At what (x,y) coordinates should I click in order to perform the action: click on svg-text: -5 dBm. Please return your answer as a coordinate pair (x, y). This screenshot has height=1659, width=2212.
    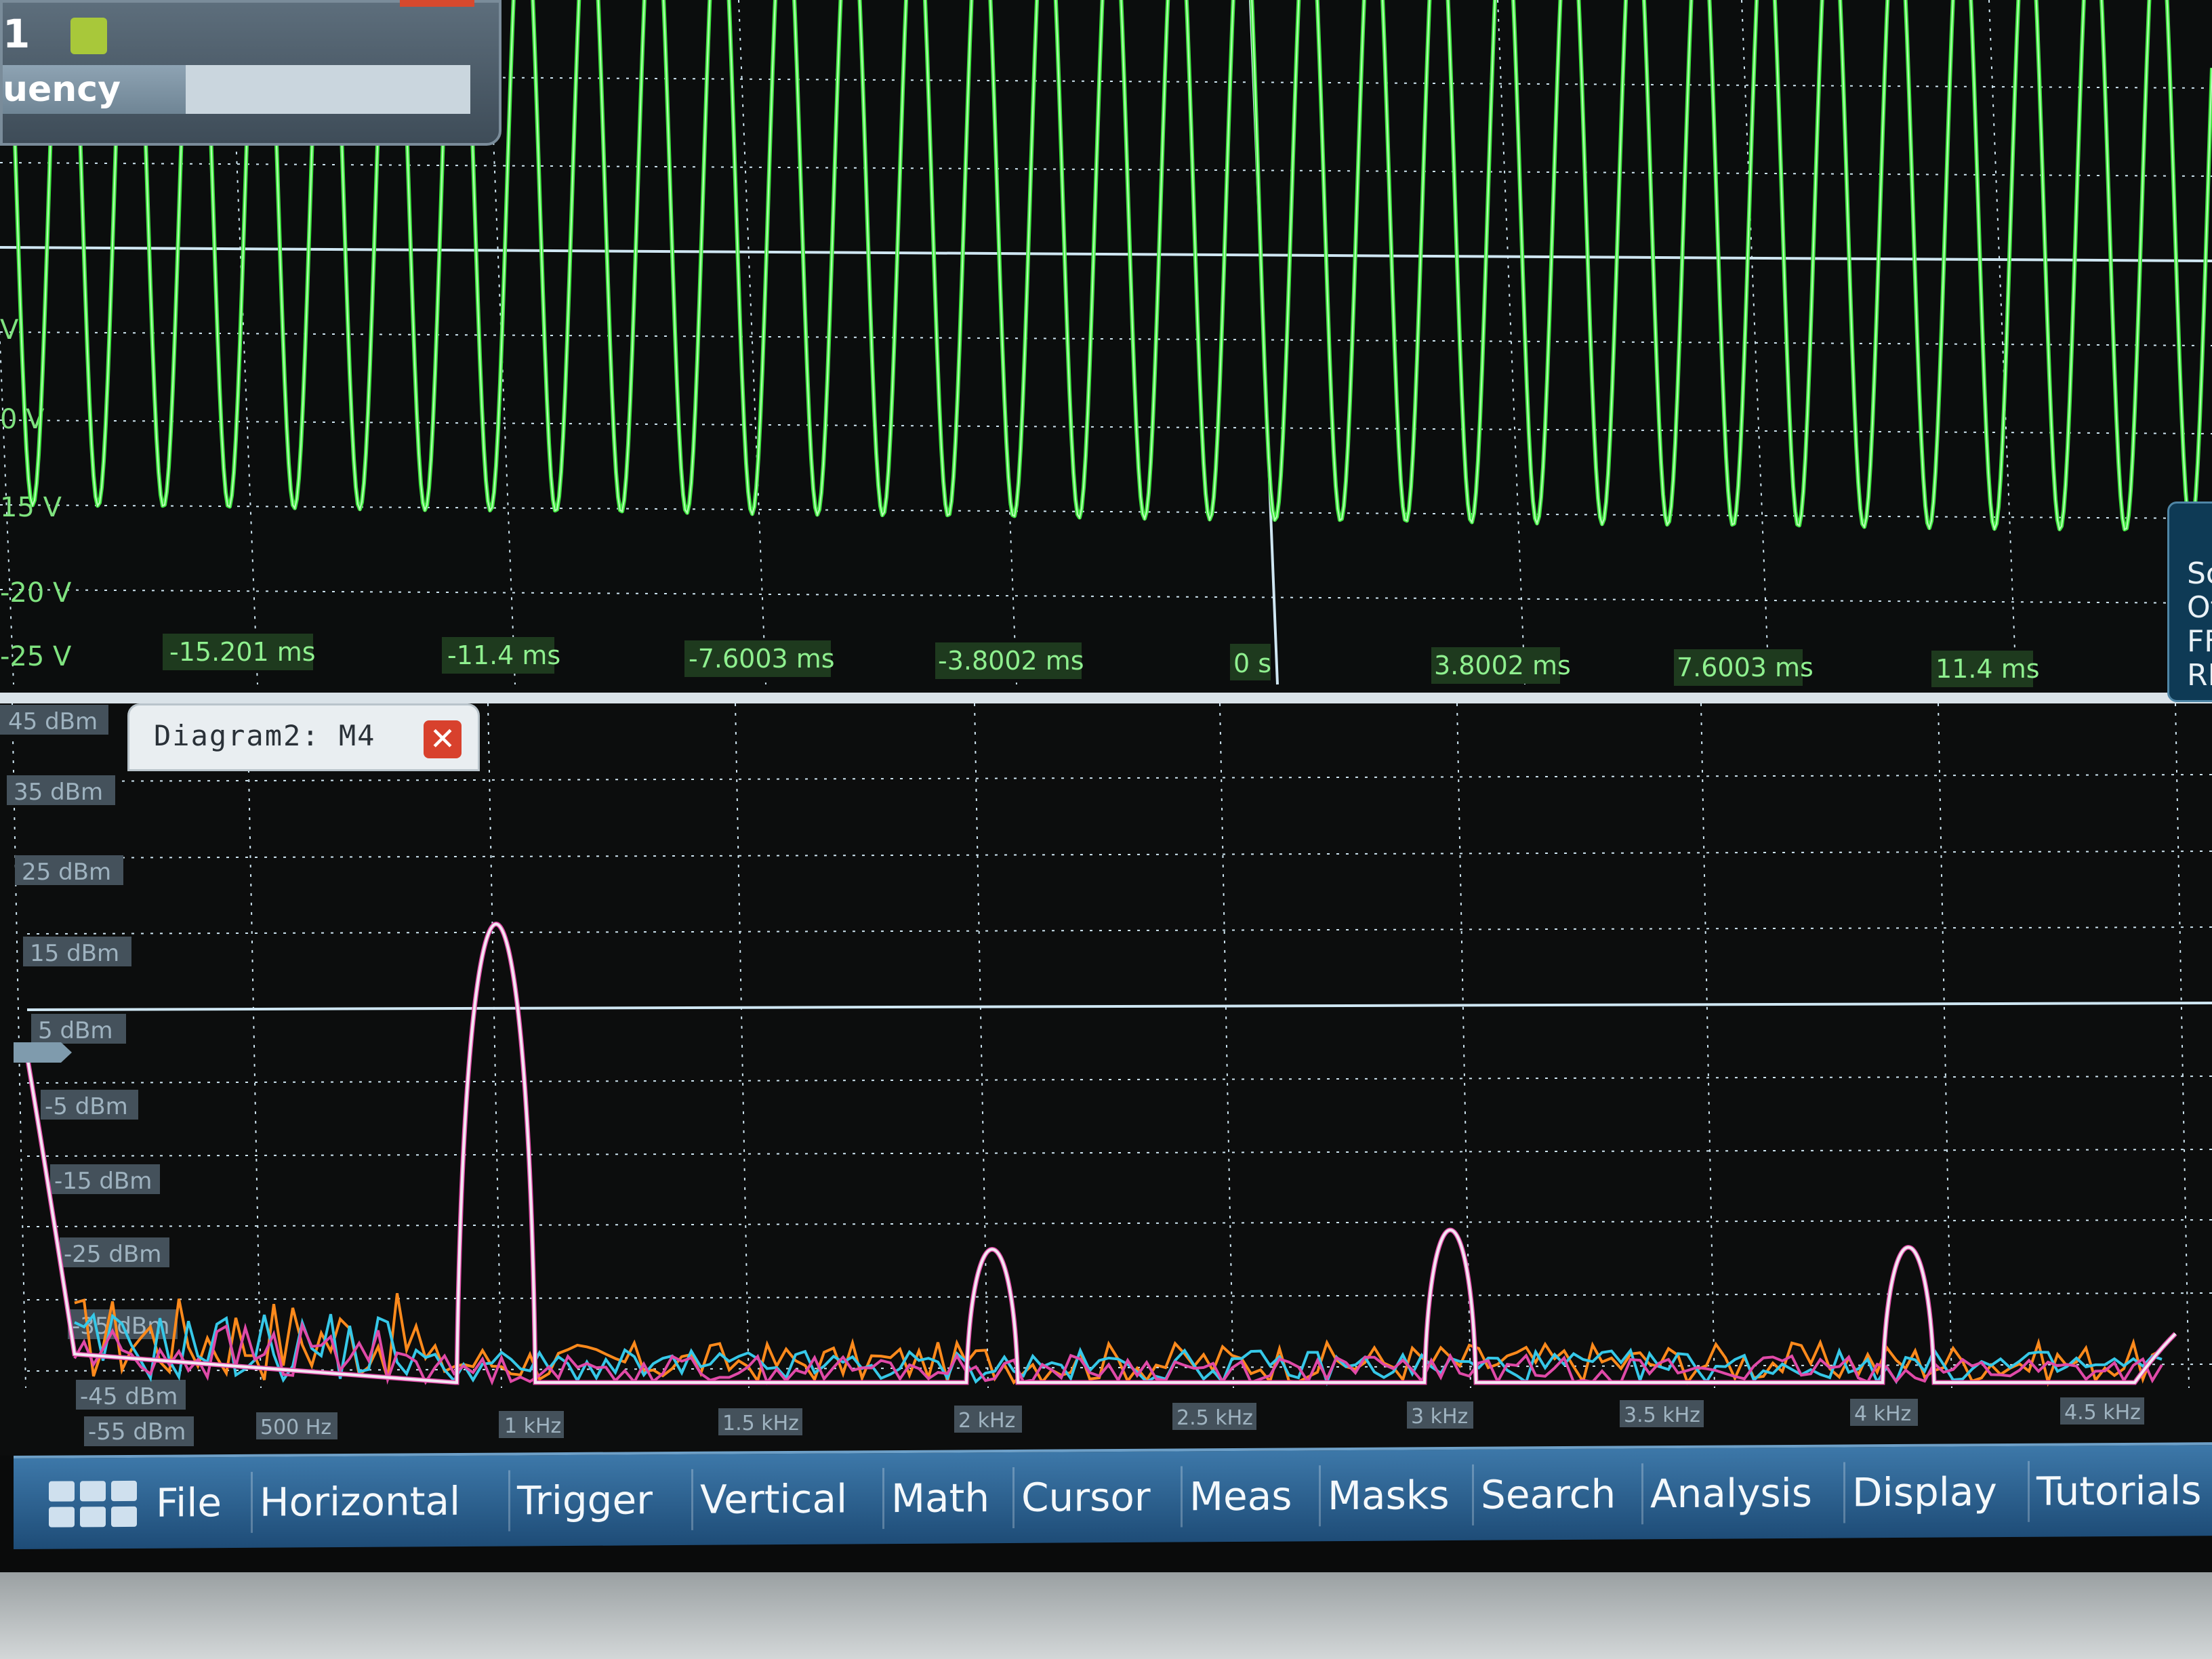
    Looking at the image, I should click on (87, 1106).